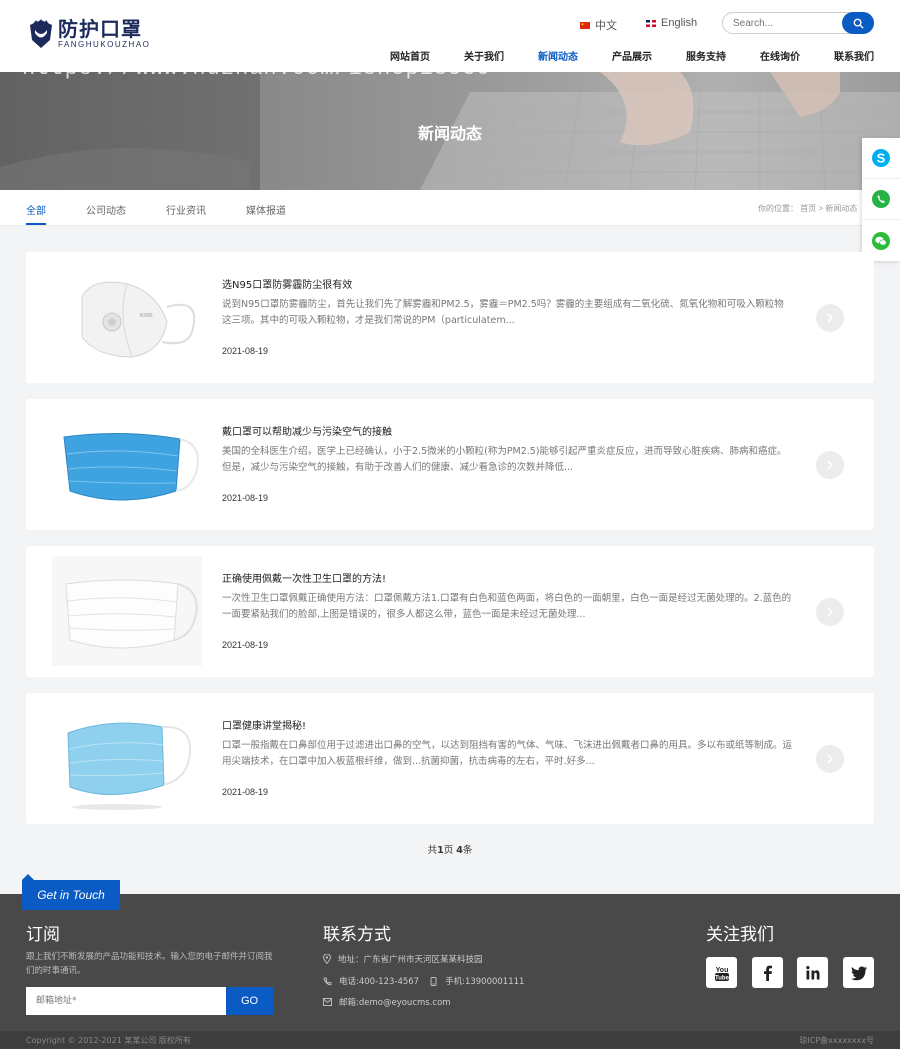  What do you see at coordinates (108, 1040) in the screenshot?
I see `copyright-text: Copyright © 2012-2021 某某公司 版权所有` at bounding box center [108, 1040].